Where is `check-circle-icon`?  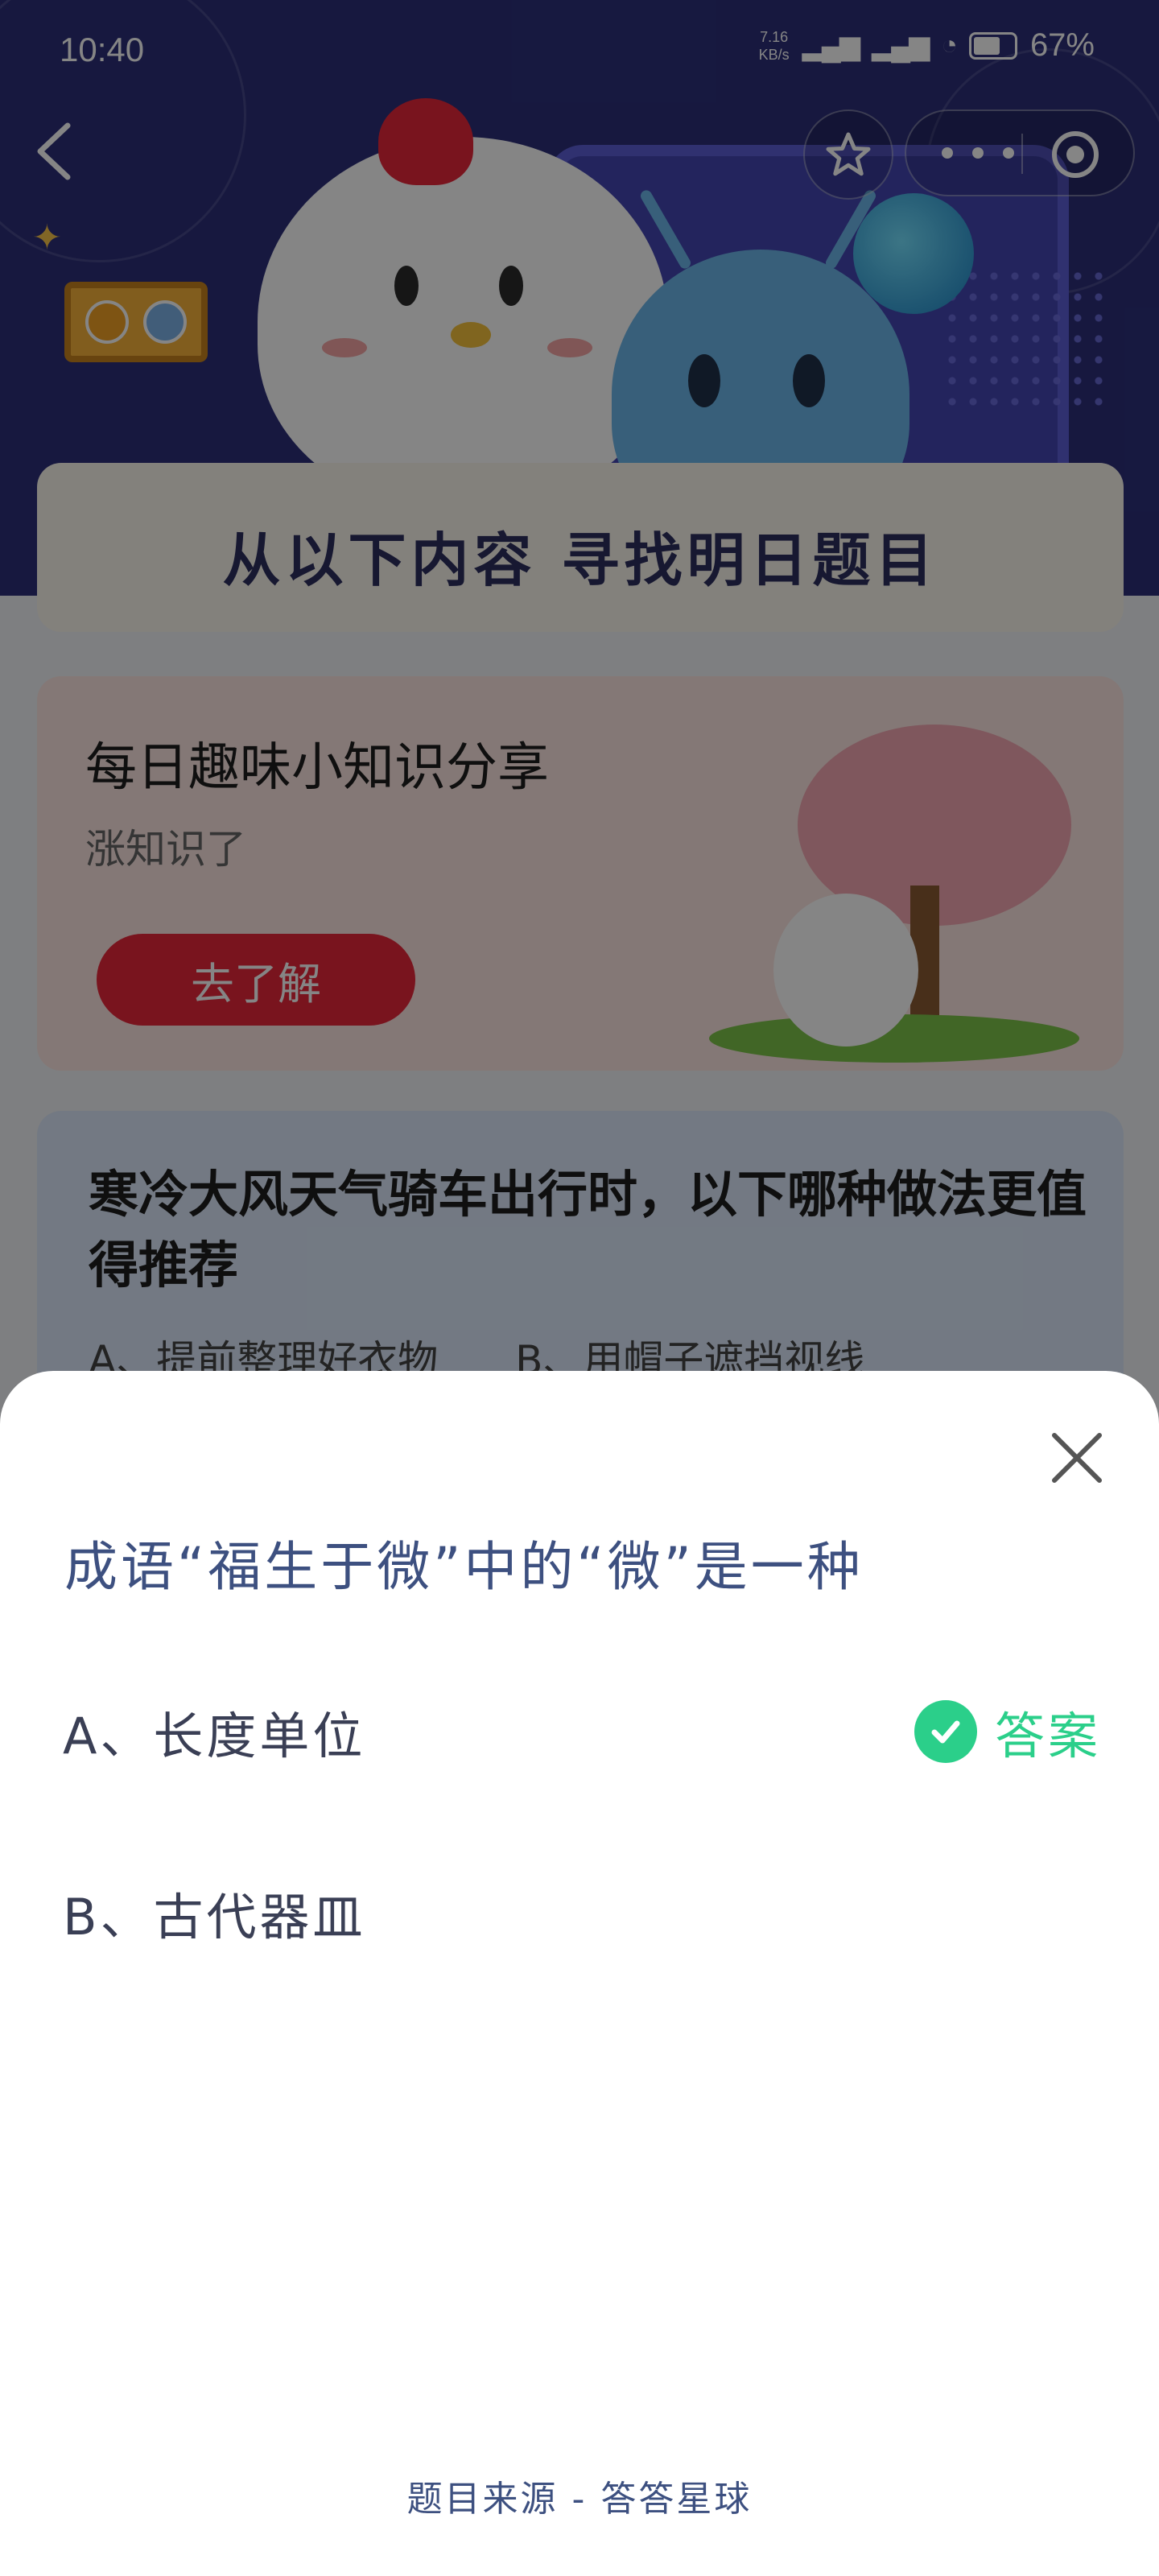
check-circle-icon is located at coordinates (945, 1731).